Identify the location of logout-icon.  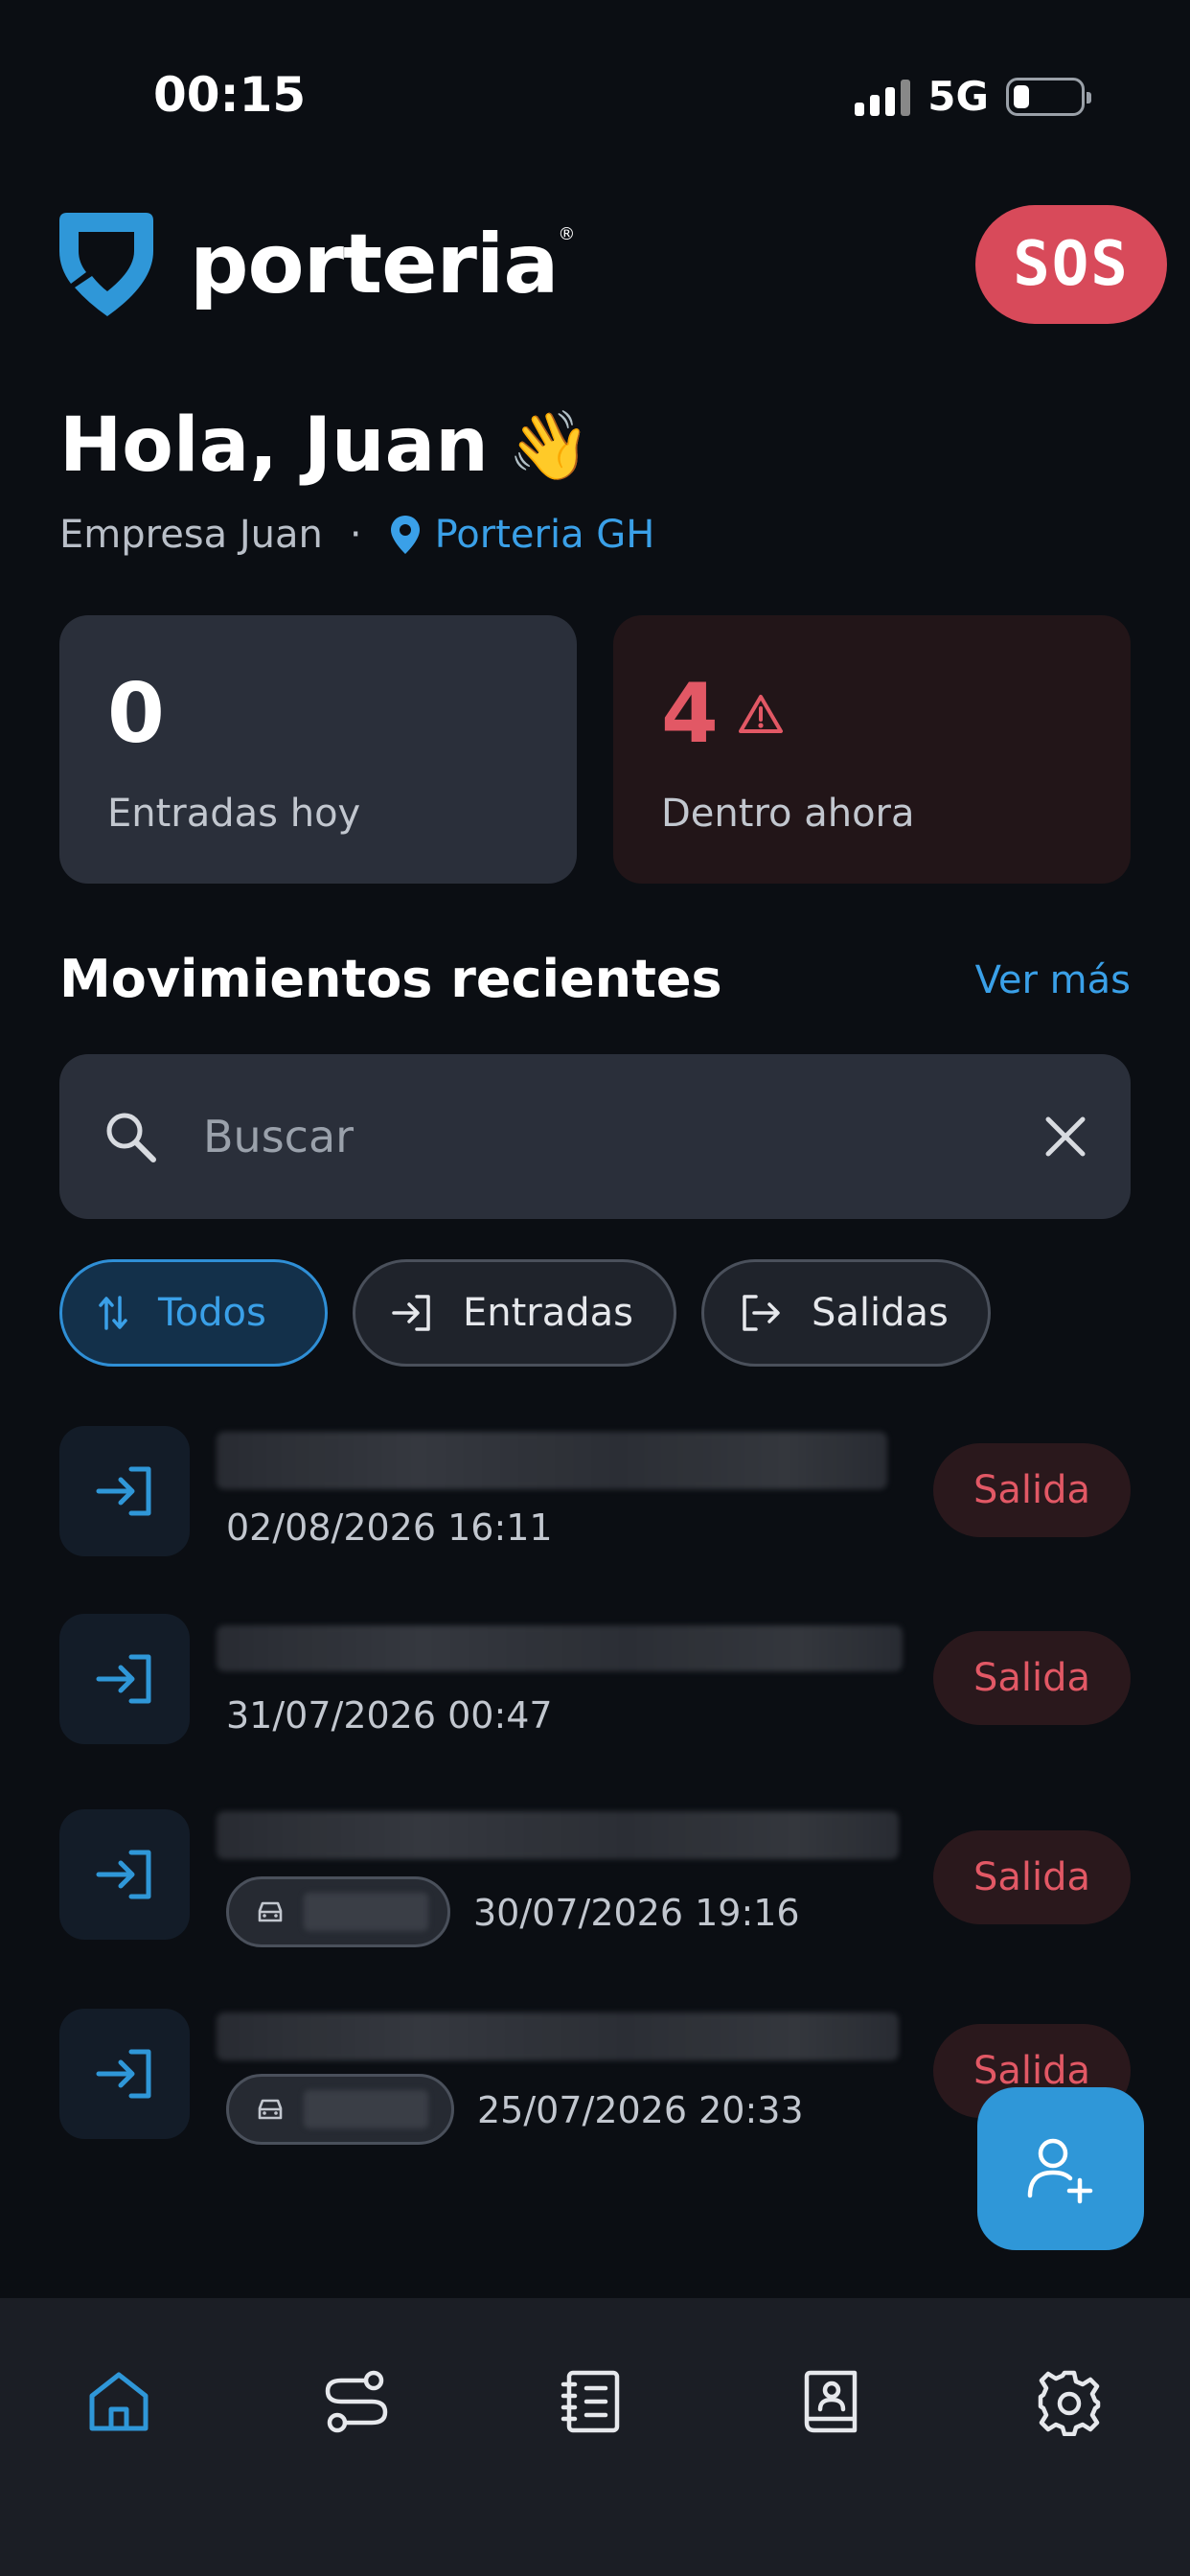
(762, 1313).